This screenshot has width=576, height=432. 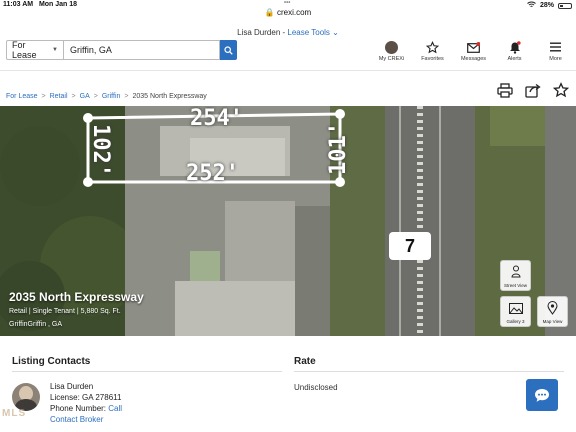 I want to click on contact-name: Lisa Durden, so click(x=72, y=386).